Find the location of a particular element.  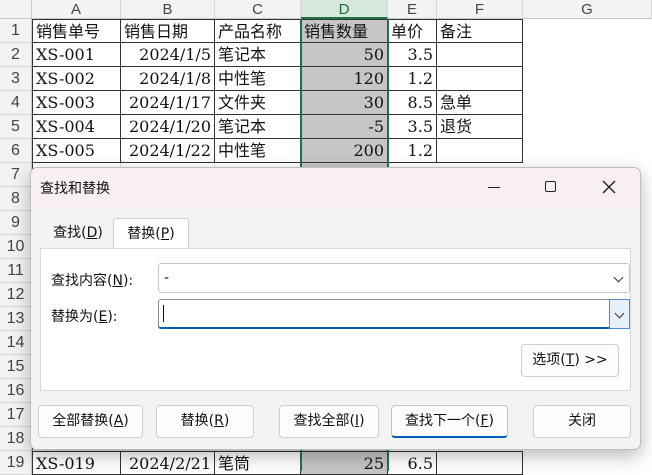

tab-find: 查找(D) is located at coordinates (78, 233).